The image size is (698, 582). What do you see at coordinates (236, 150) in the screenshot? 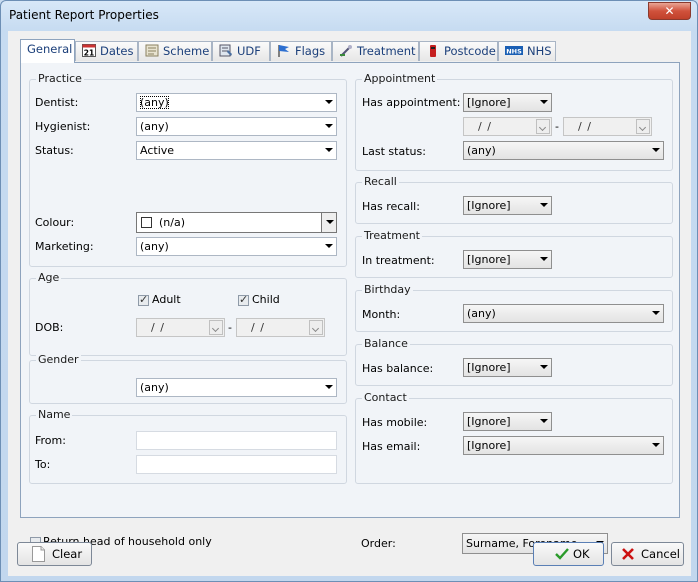
I see `status-select: Active` at bounding box center [236, 150].